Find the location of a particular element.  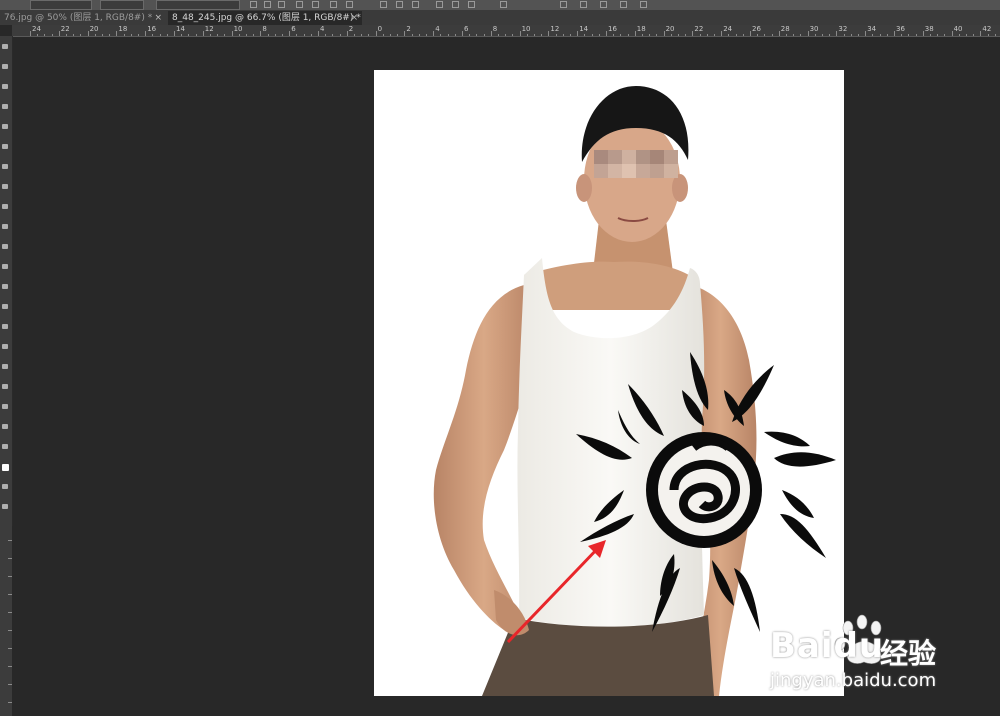

healing-brush-icon is located at coordinates (5, 166).